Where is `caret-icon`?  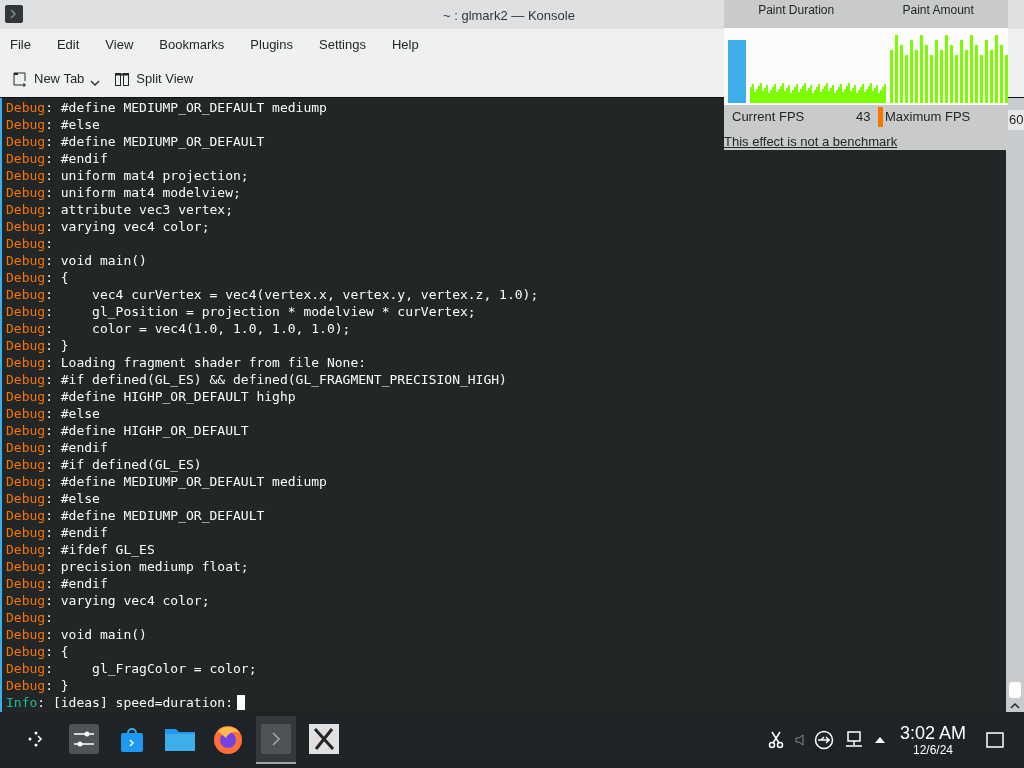
caret-icon is located at coordinates (95, 82).